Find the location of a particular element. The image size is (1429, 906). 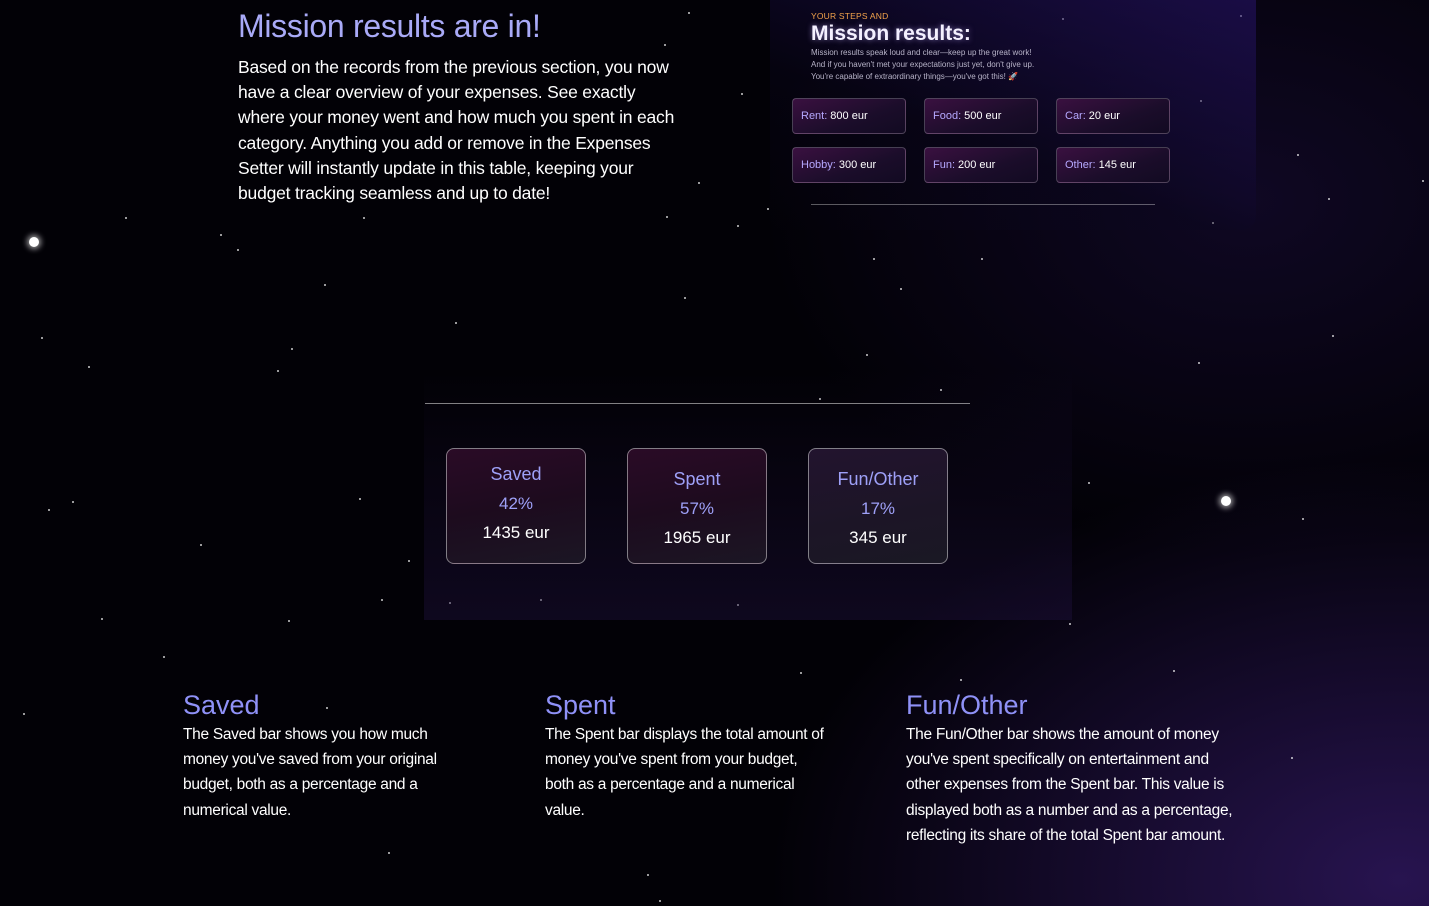

expense-chip-fun: Fun: 200 eur is located at coordinates (981, 165).